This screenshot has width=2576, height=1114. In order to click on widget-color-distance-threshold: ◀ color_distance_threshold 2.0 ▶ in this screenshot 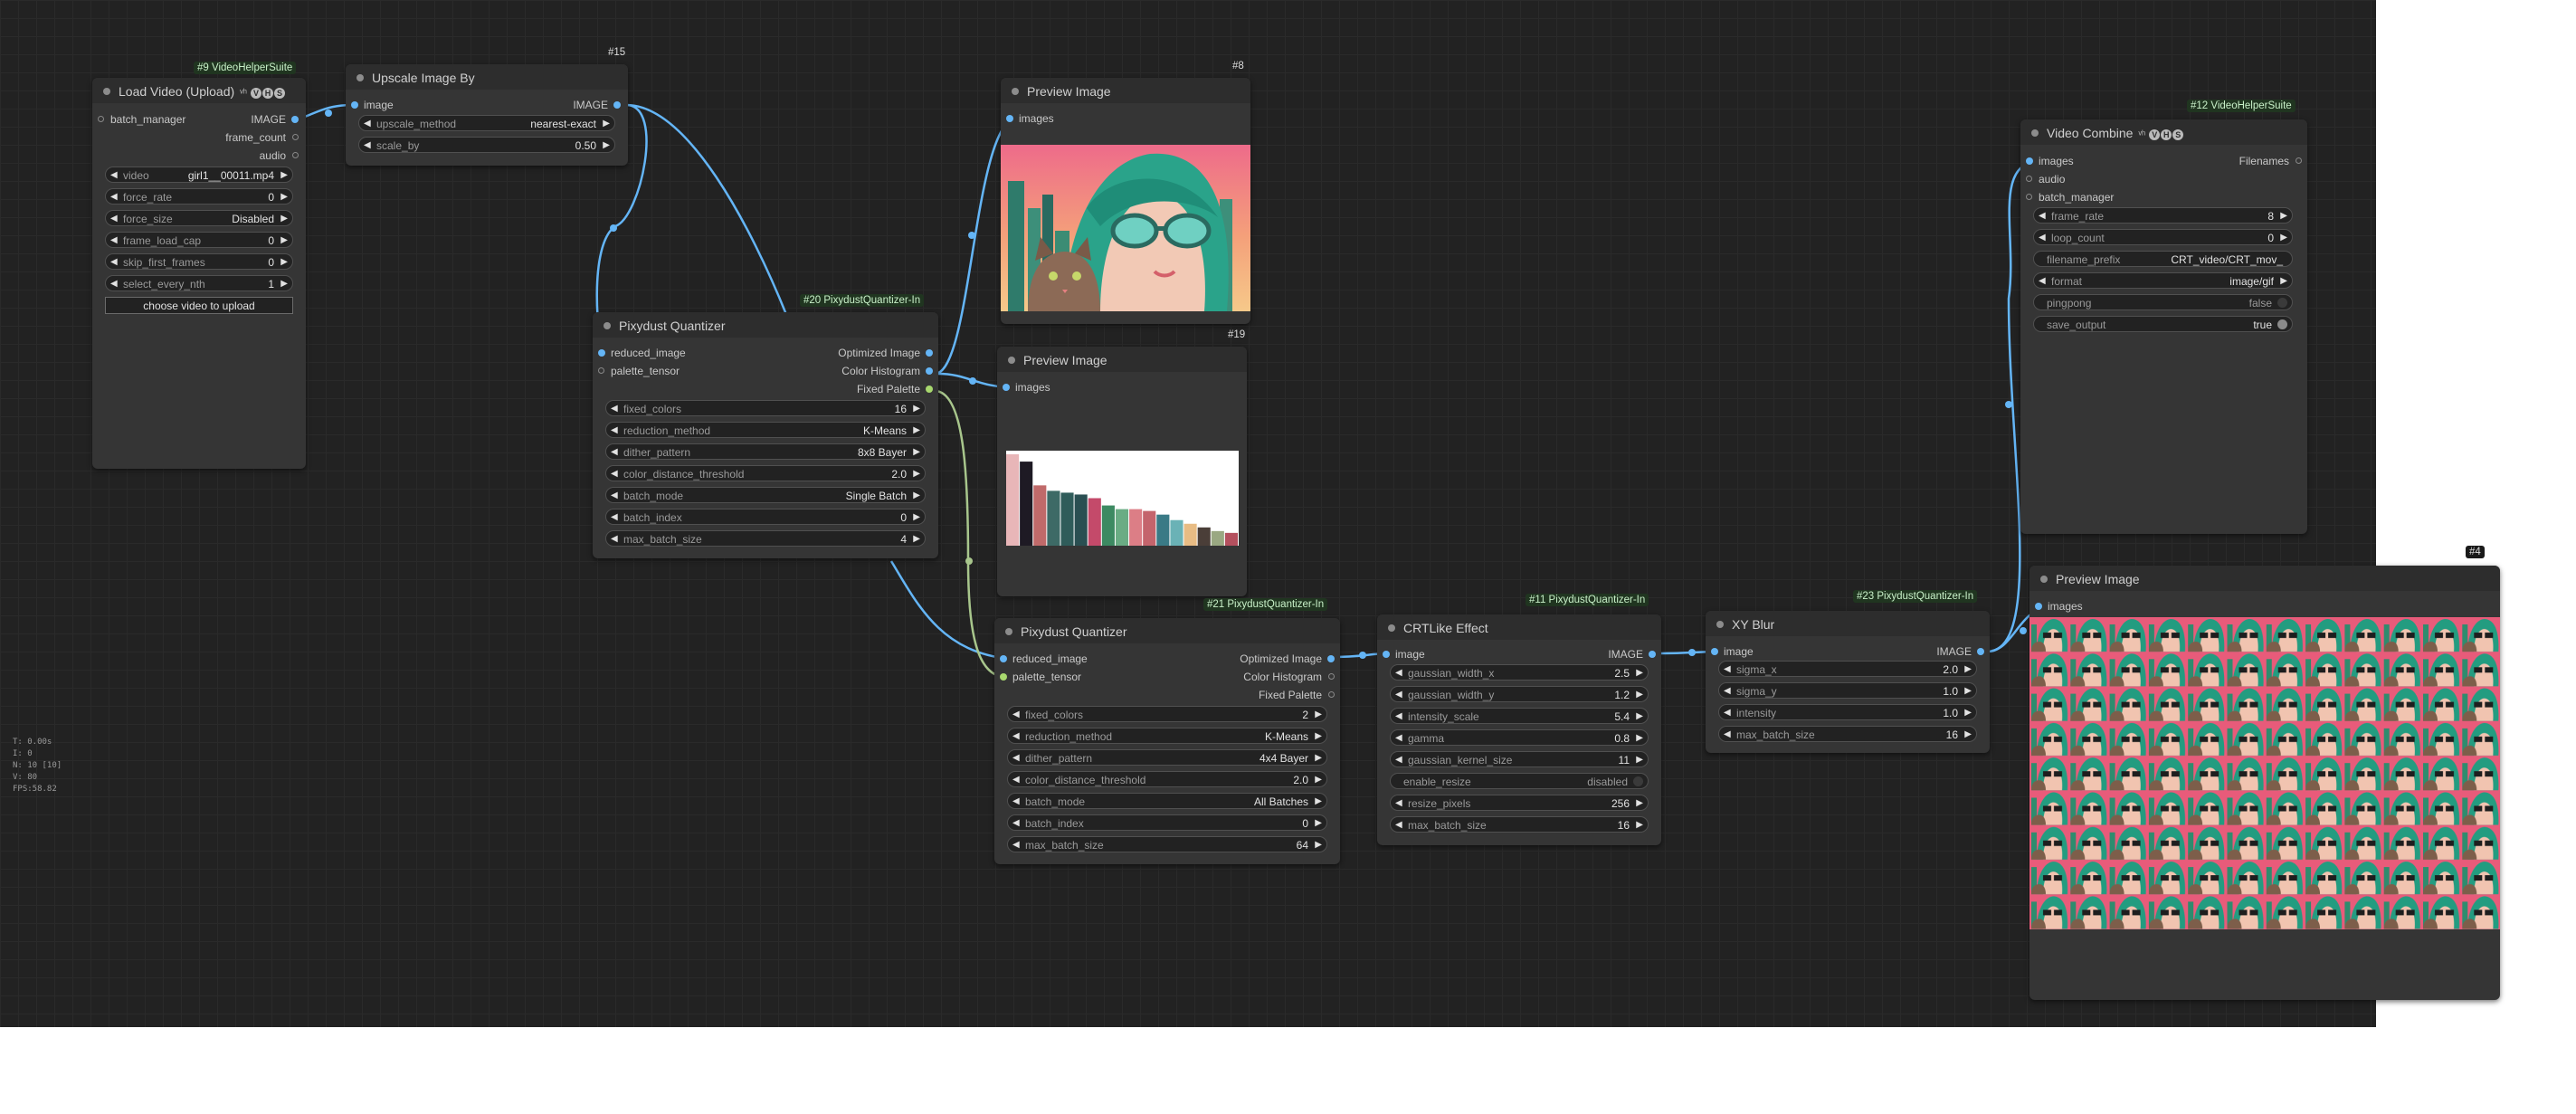, I will do `click(766, 473)`.